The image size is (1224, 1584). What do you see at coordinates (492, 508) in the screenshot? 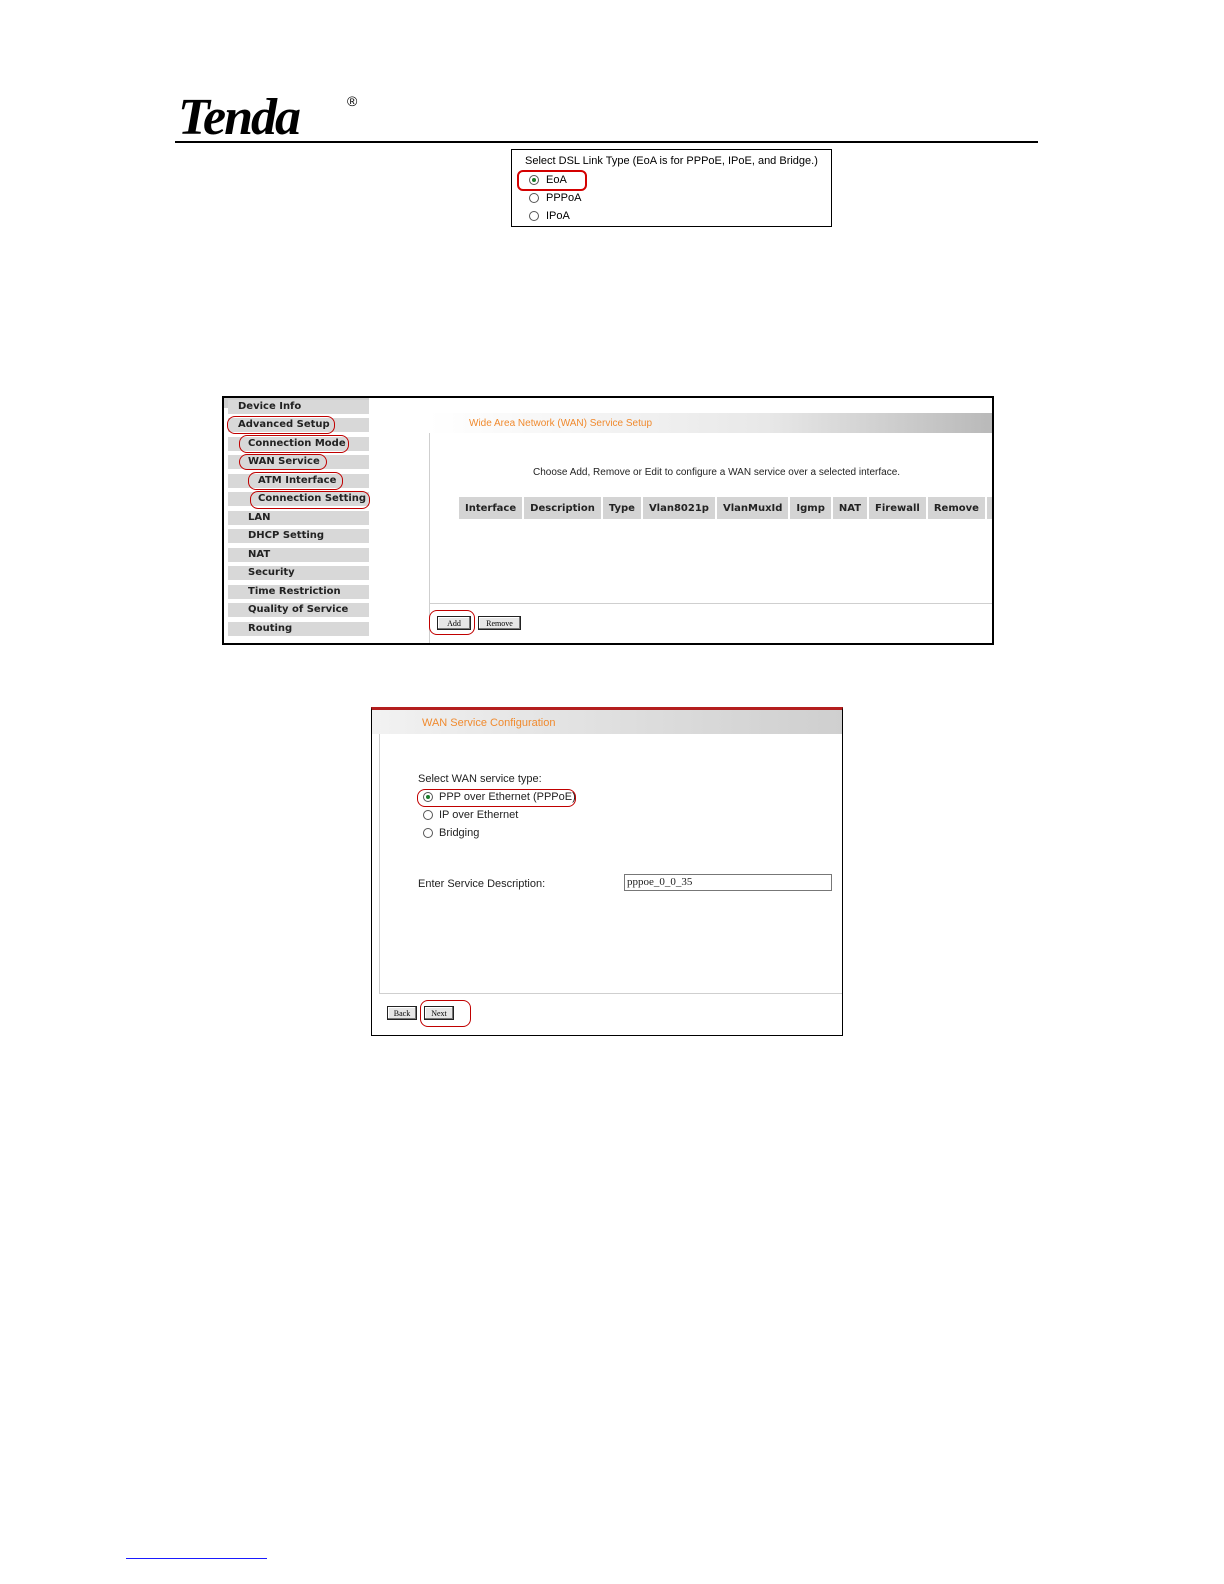
I see `col-interface: Interface` at bounding box center [492, 508].